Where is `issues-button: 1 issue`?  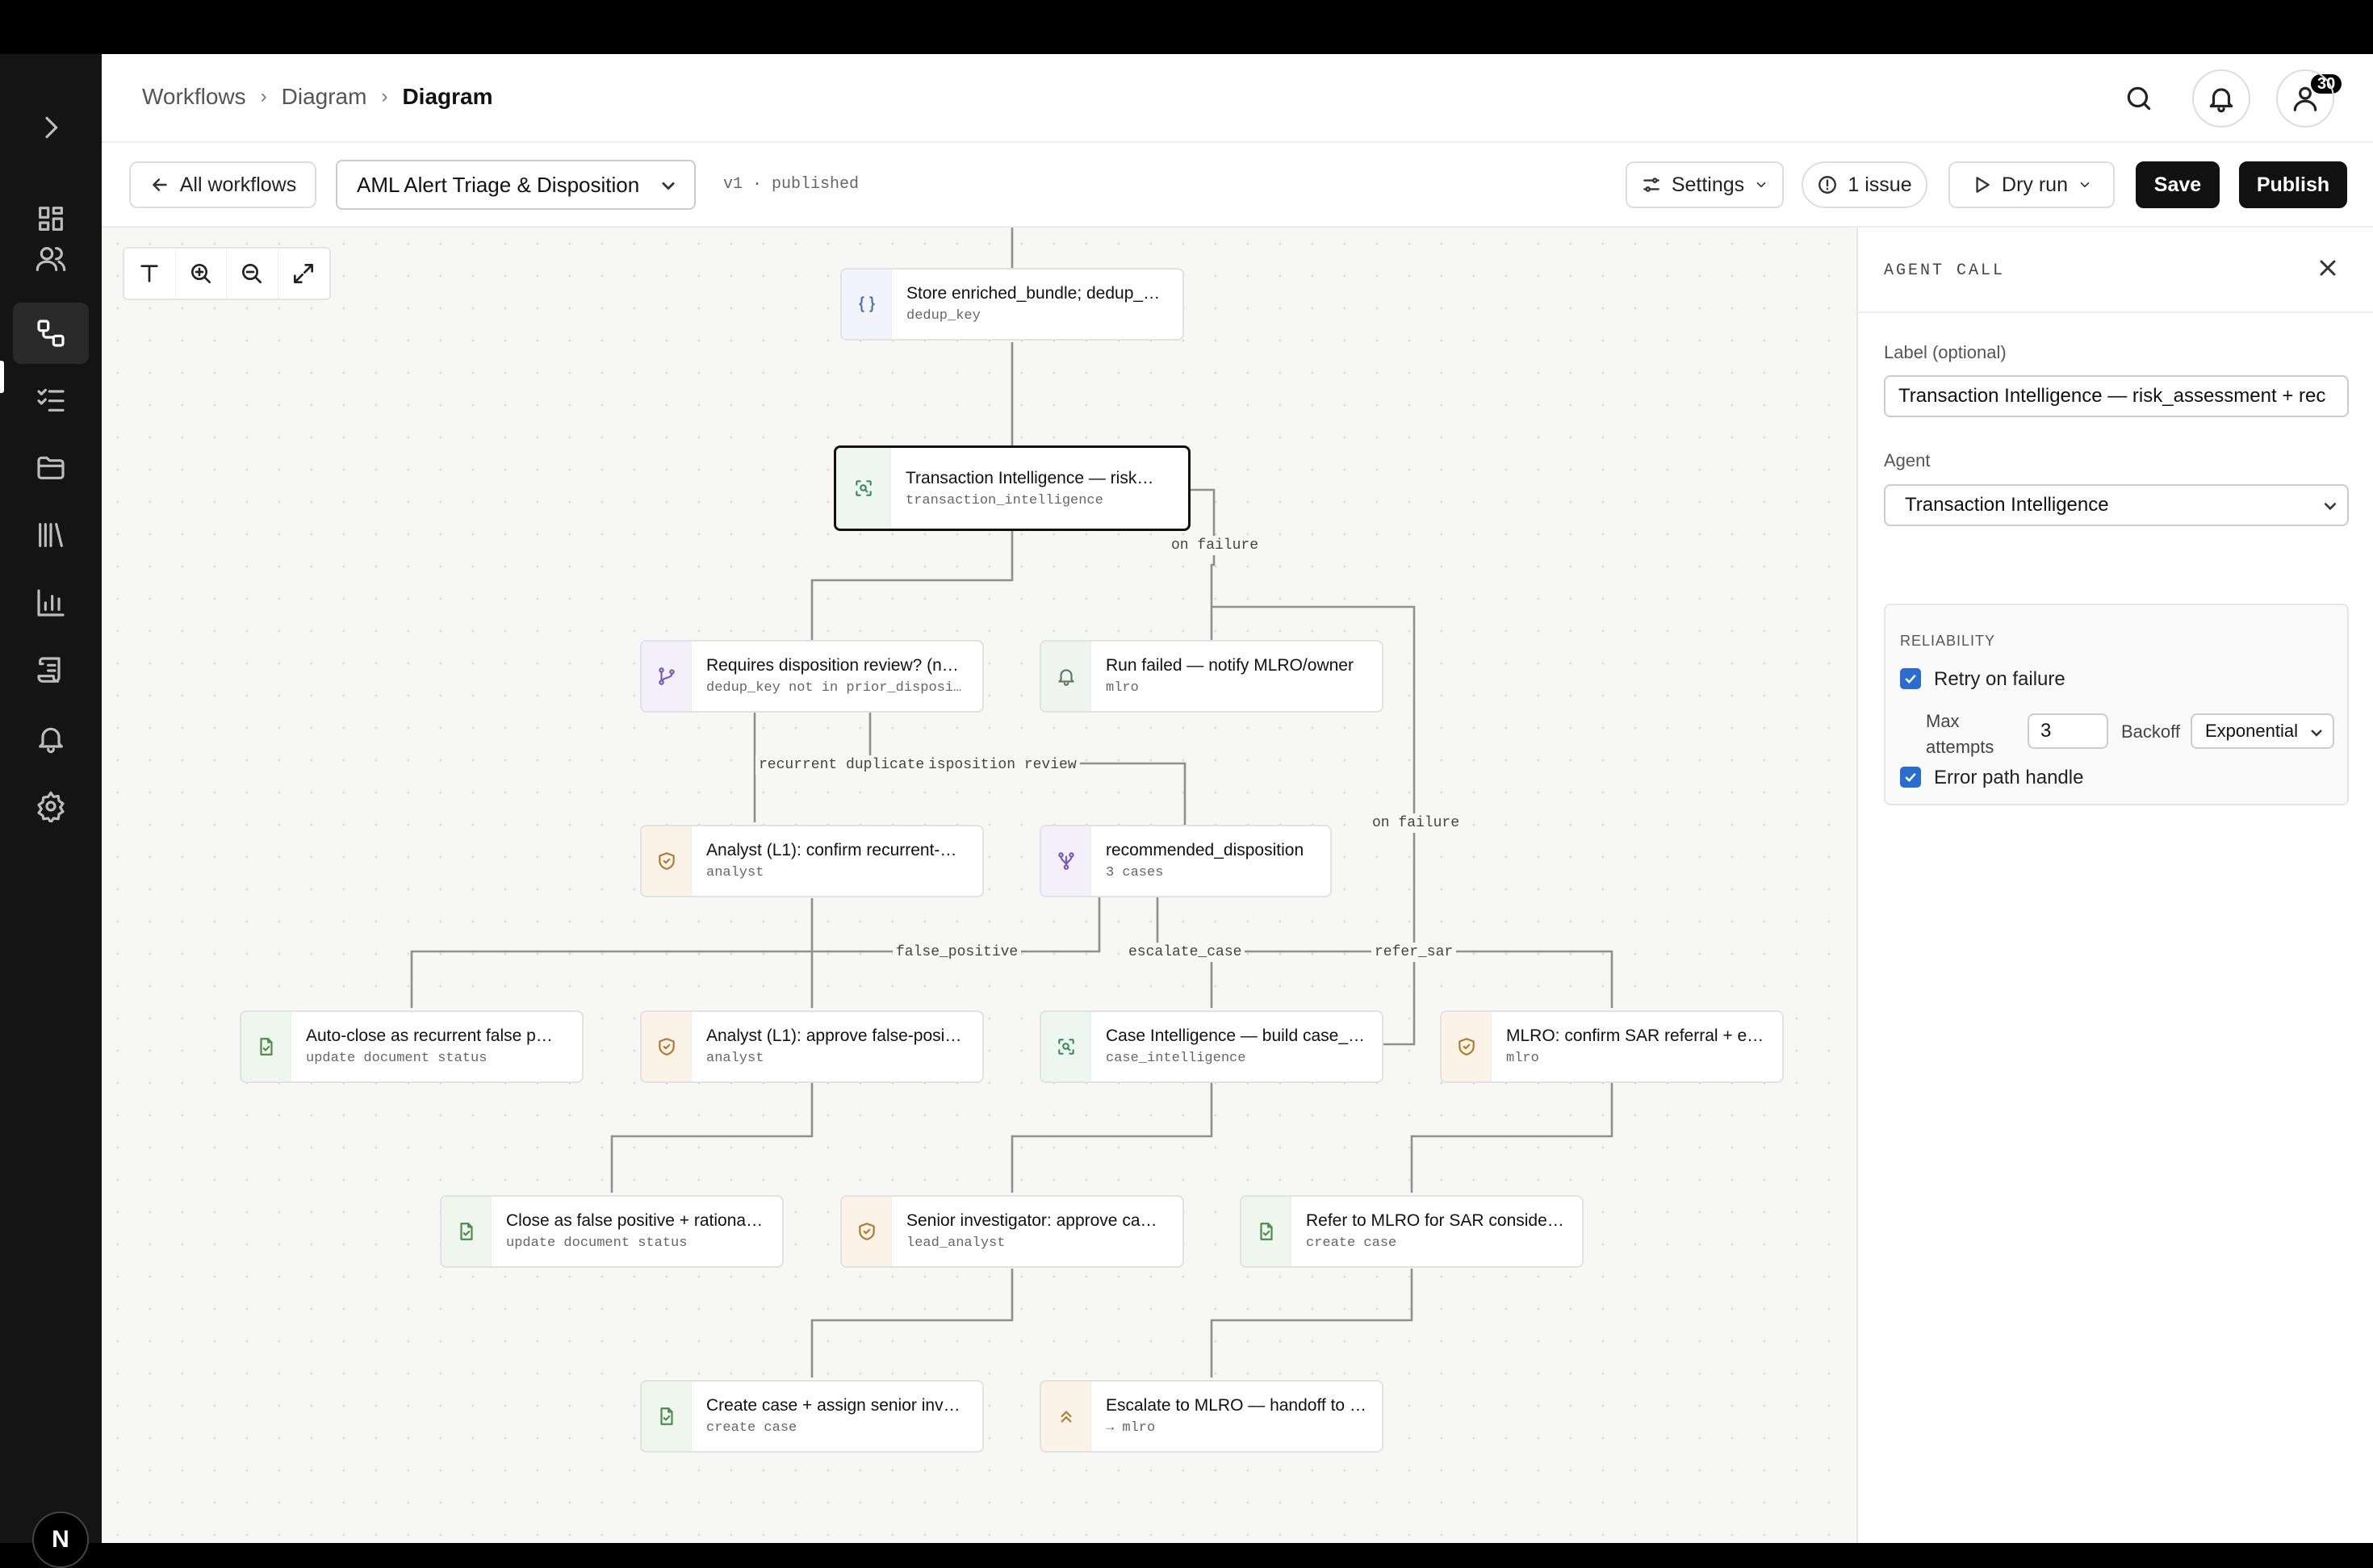 issues-button: 1 issue is located at coordinates (1864, 184).